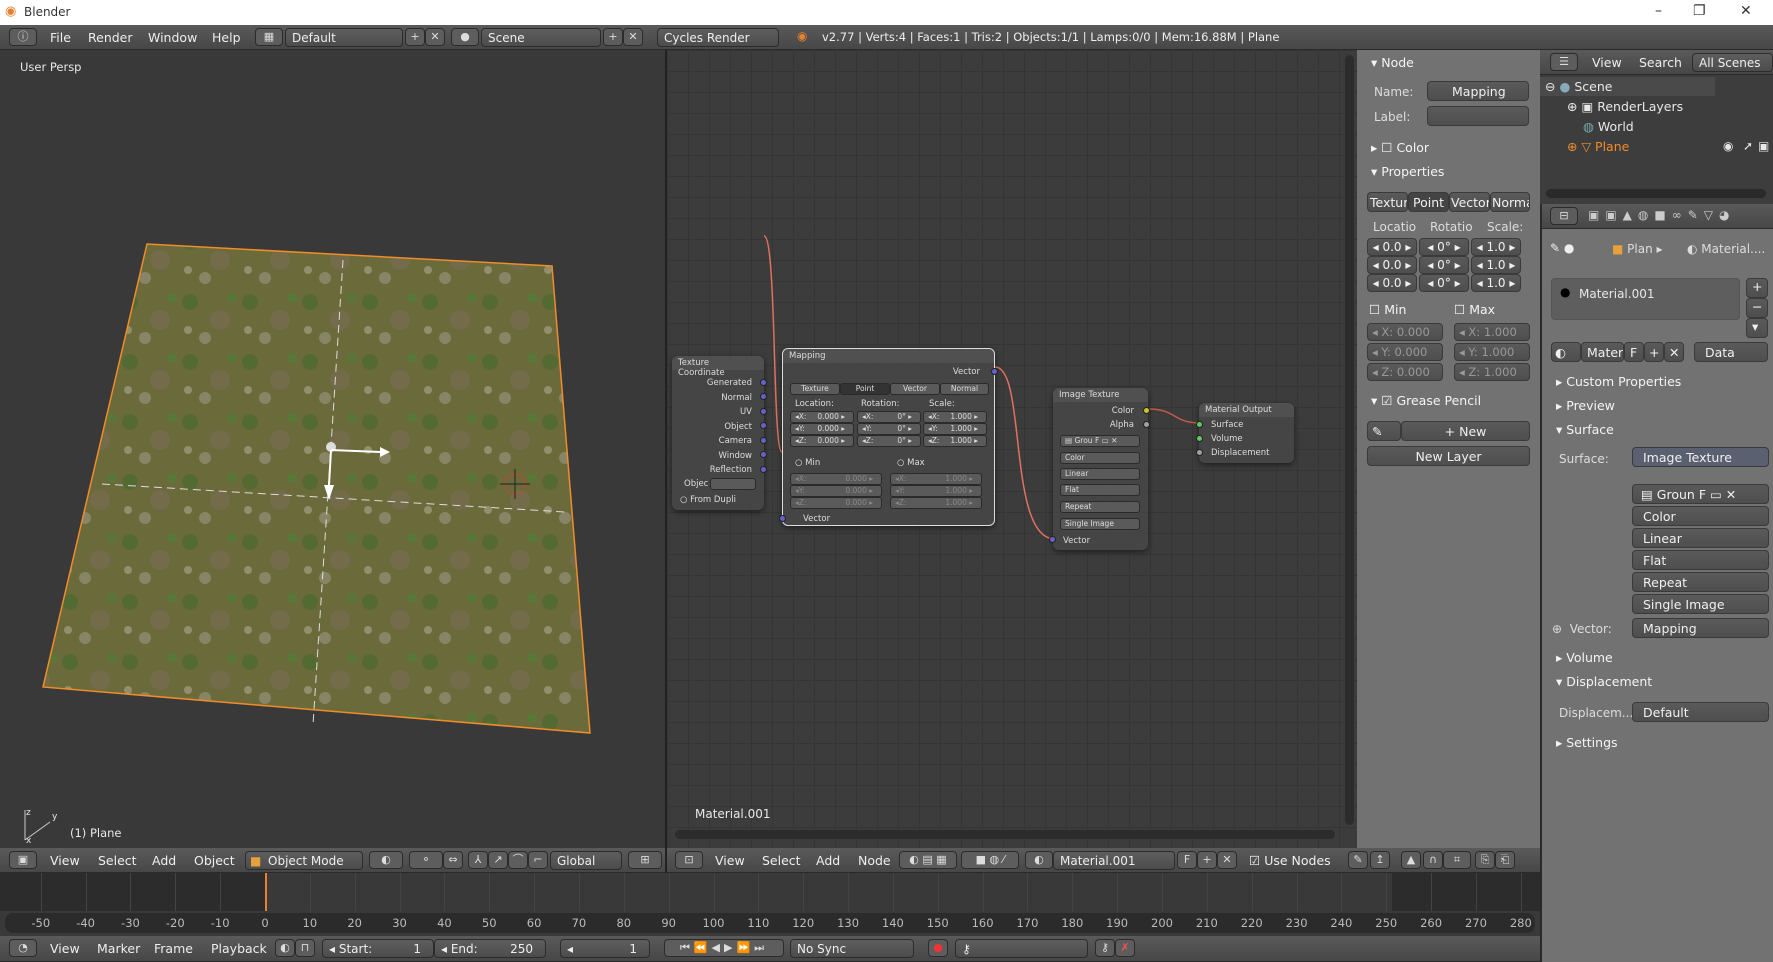 Image resolution: width=1773 pixels, height=962 pixels. What do you see at coordinates (822, 429) in the screenshot?
I see `mapping-loc-field: ◂Y: 0.000 ▸` at bounding box center [822, 429].